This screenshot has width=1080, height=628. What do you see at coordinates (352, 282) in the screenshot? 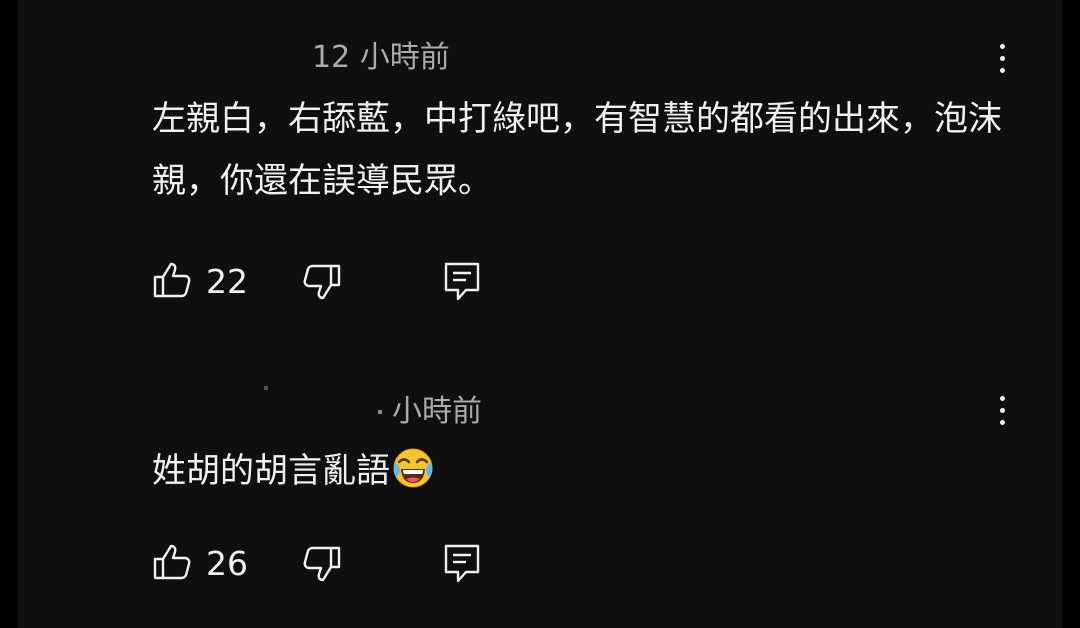
I see `comment-actions: 22` at bounding box center [352, 282].